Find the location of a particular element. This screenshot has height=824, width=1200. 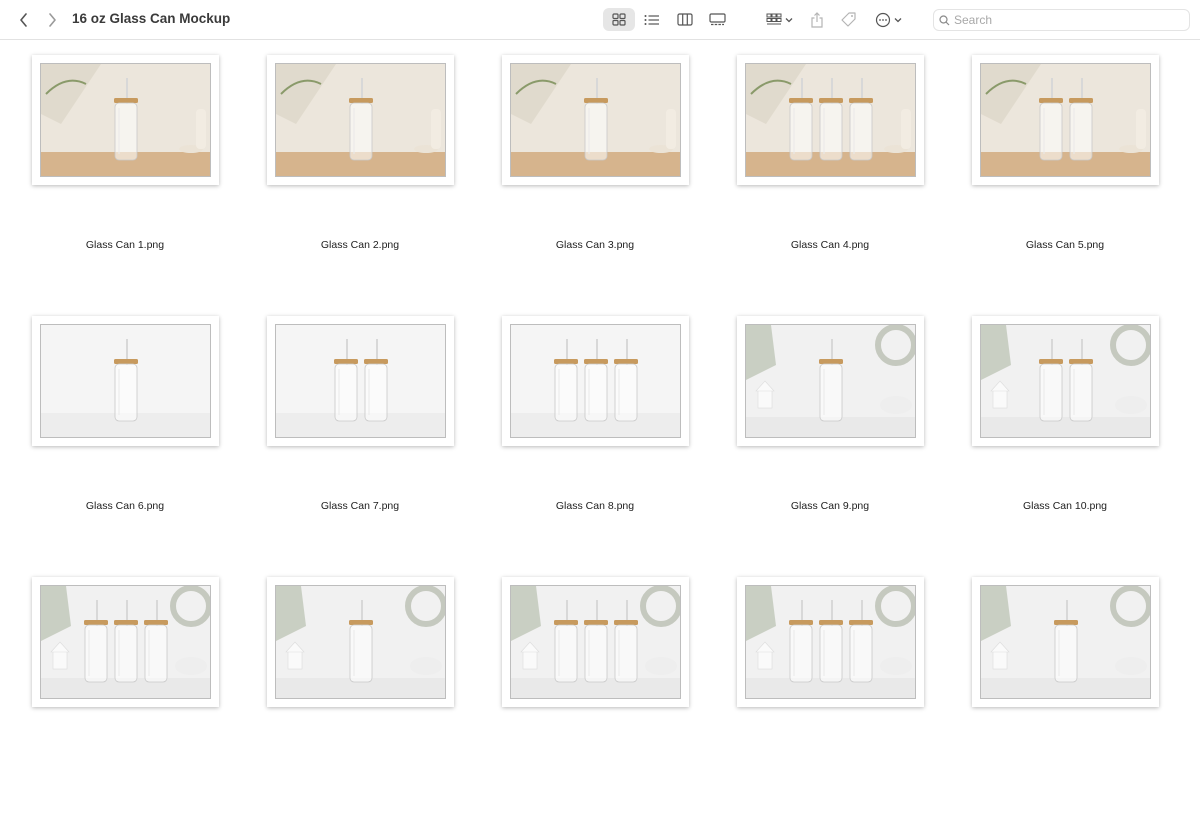

file-name: Glass Can 10.png is located at coordinates (1065, 506).